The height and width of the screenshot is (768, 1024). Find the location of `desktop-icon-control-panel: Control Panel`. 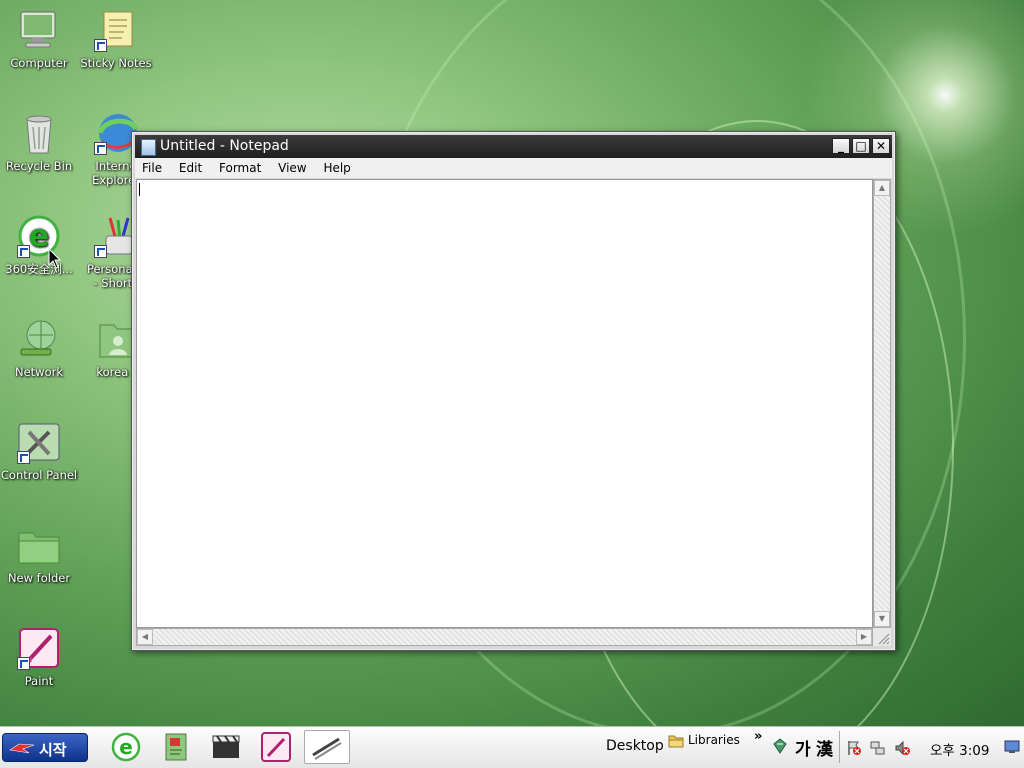

desktop-icon-control-panel: Control Panel is located at coordinates (39, 461).